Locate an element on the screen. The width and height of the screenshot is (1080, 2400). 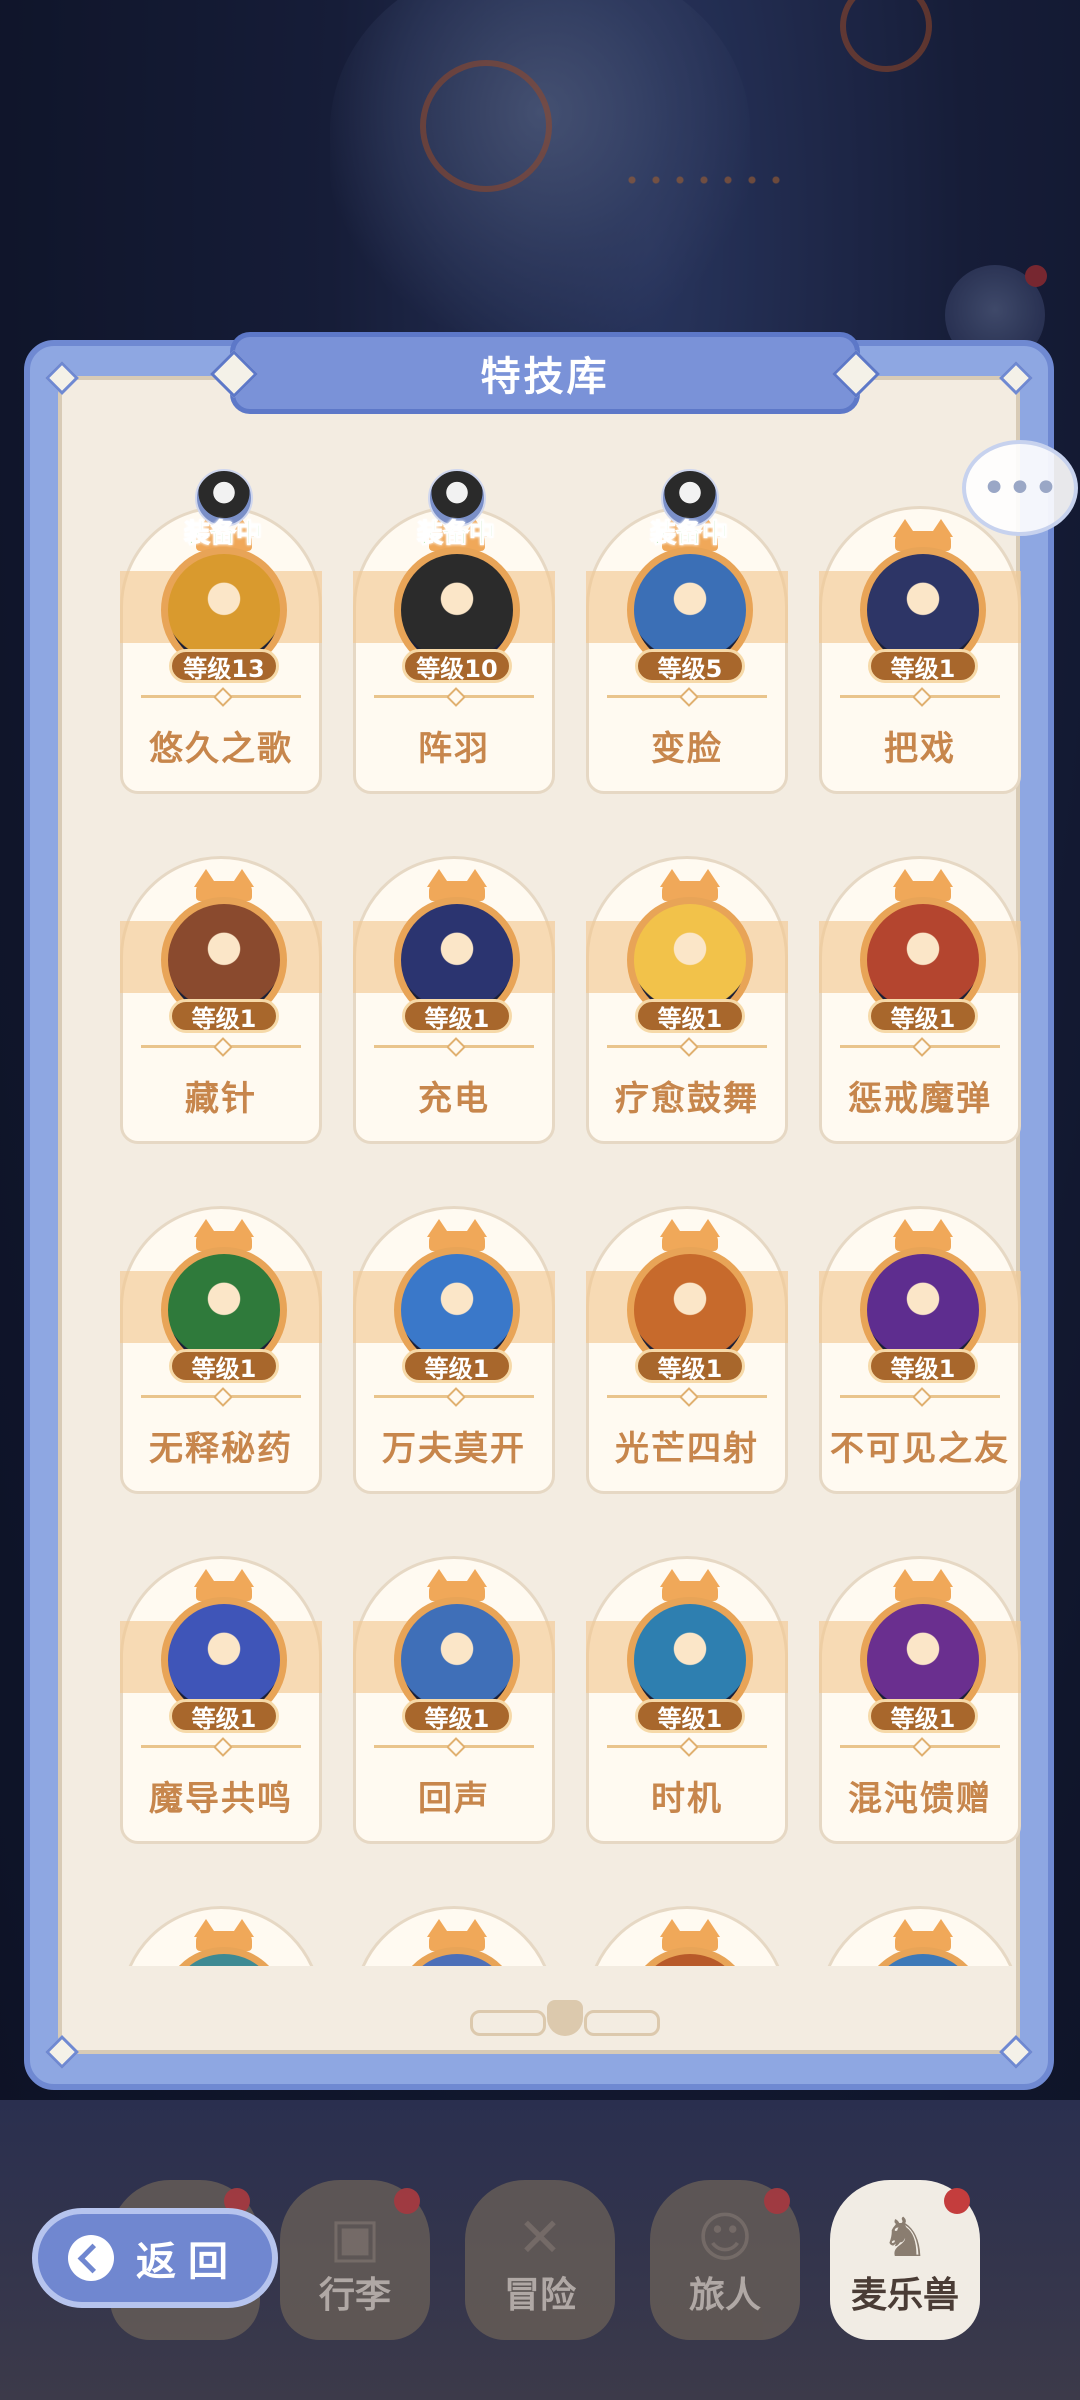
skill-name: 万夫莫开 is located at coordinates (454, 1449).